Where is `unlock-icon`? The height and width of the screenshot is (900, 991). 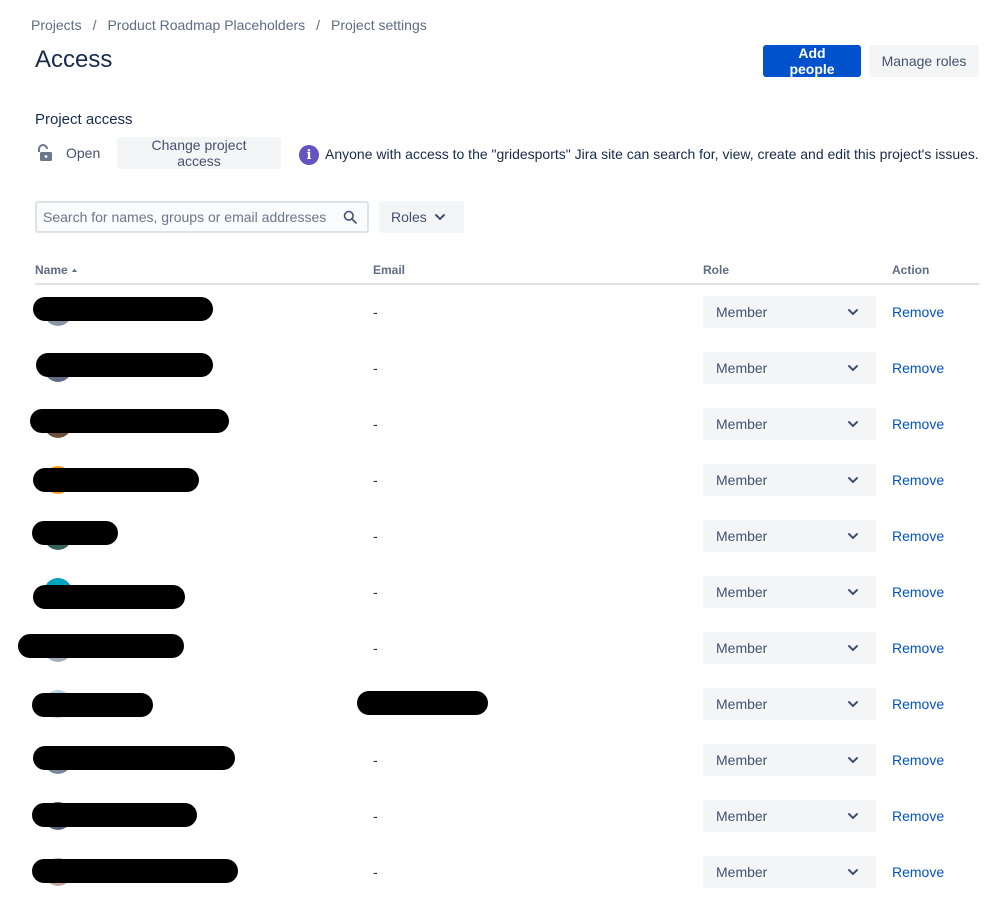 unlock-icon is located at coordinates (46, 153).